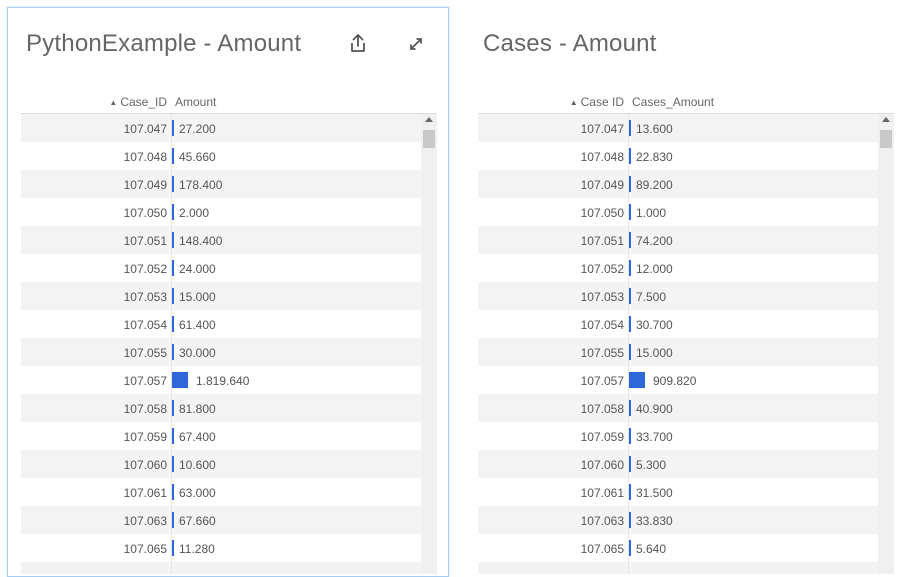  Describe the element at coordinates (221, 324) in the screenshot. I see `table-row: 107.054 61.400` at that location.